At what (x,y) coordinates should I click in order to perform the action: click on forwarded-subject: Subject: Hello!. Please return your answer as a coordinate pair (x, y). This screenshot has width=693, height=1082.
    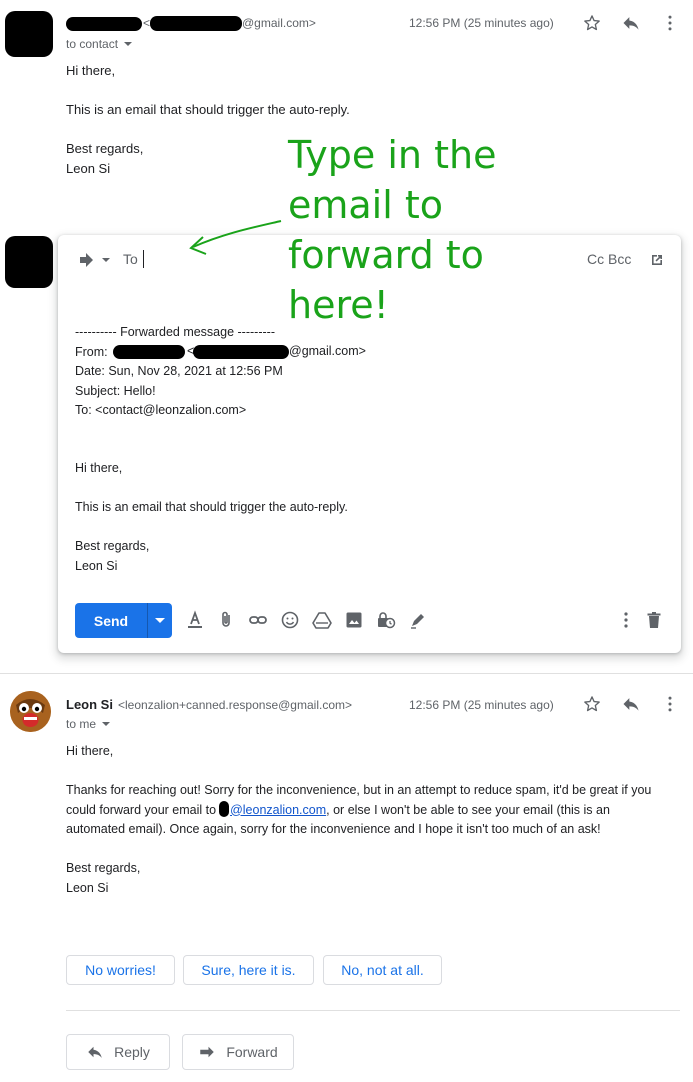
    Looking at the image, I should click on (115, 390).